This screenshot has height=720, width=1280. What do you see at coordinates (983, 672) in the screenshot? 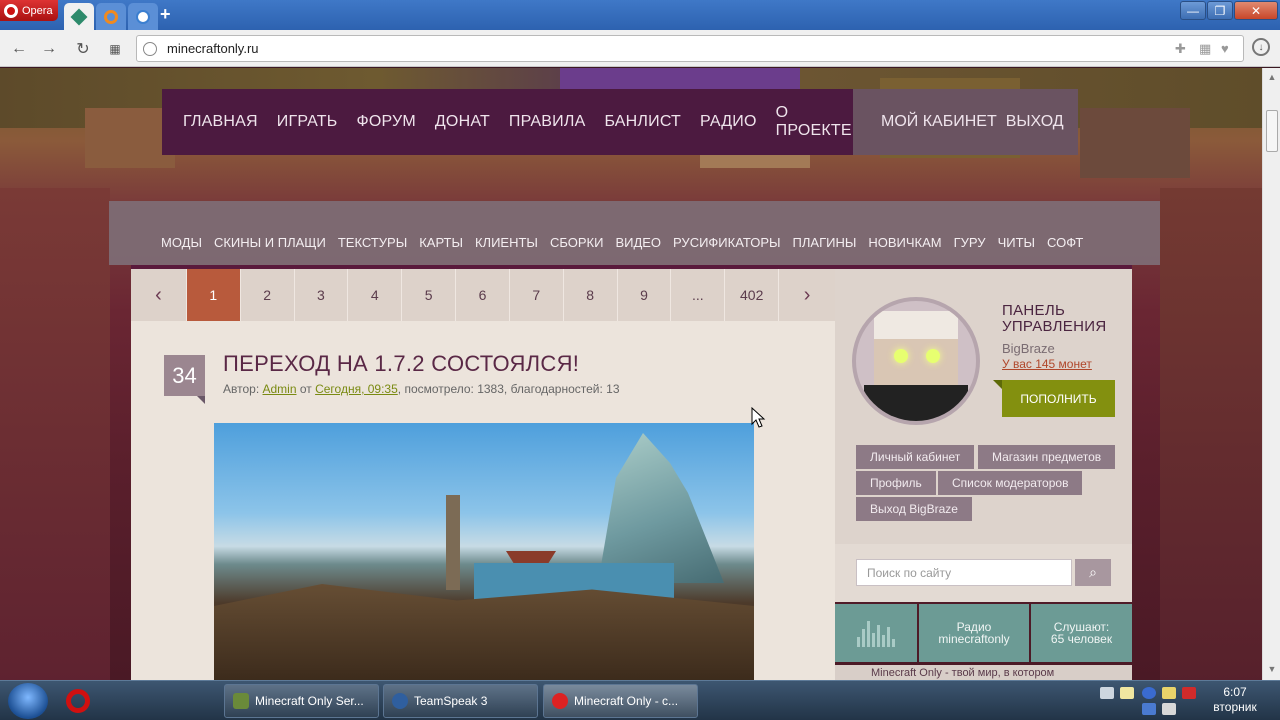
I see `partial-feed-item: Minecraft Only - твой мир, в котором` at bounding box center [983, 672].